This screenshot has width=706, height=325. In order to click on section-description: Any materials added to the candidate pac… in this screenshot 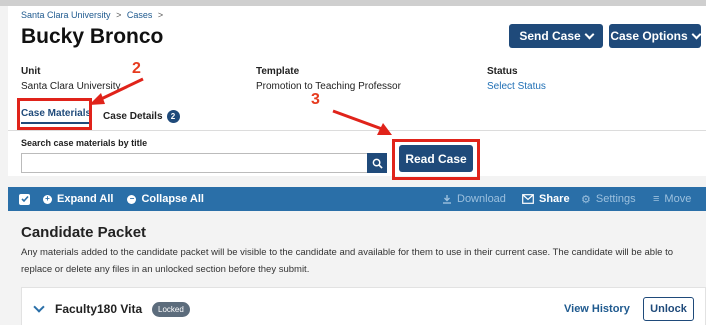, I will do `click(347, 261)`.